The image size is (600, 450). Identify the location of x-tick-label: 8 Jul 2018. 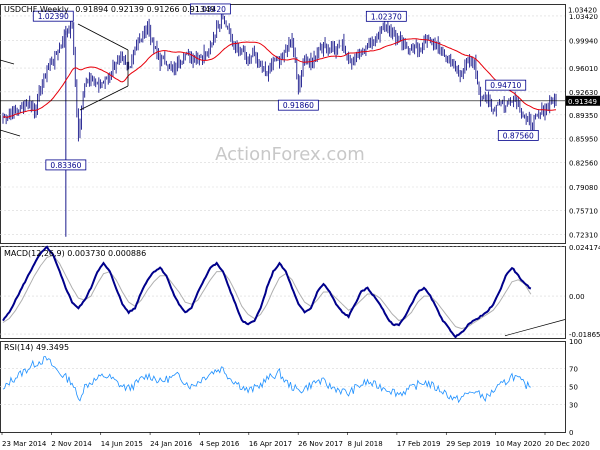
(365, 444).